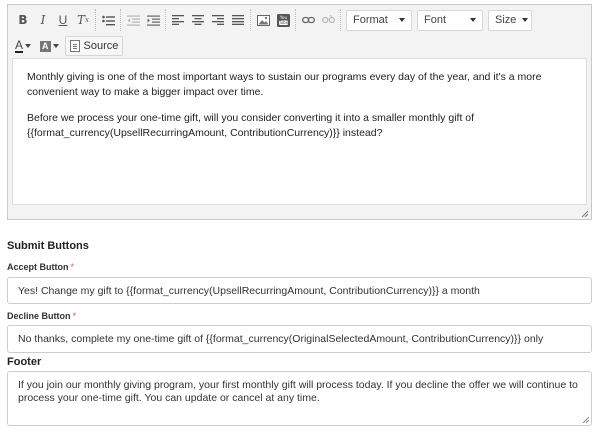  I want to click on basic-styles-group: B I U Tx, so click(53, 20).